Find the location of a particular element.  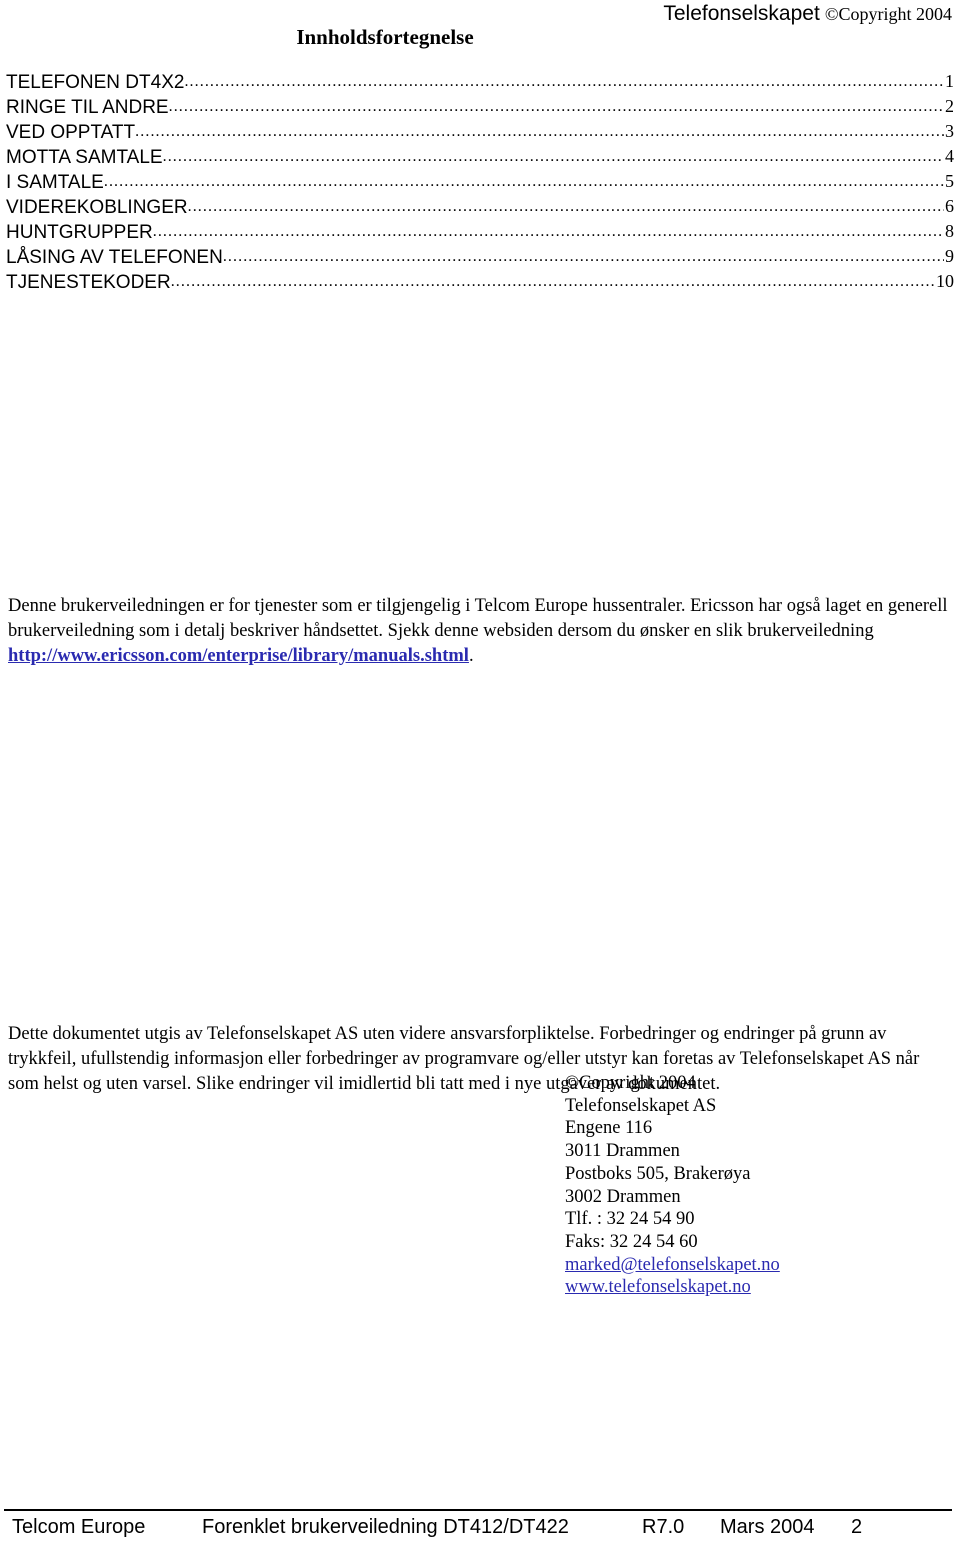

address-line-email: marked@telefonselskapet.no is located at coordinates (760, 1265).